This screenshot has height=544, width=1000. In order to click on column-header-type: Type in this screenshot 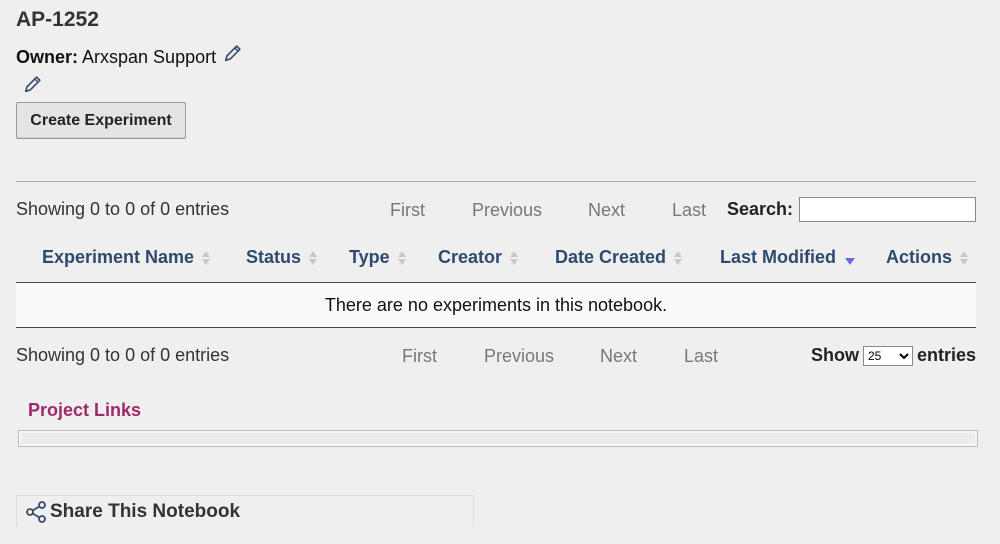, I will do `click(377, 257)`.